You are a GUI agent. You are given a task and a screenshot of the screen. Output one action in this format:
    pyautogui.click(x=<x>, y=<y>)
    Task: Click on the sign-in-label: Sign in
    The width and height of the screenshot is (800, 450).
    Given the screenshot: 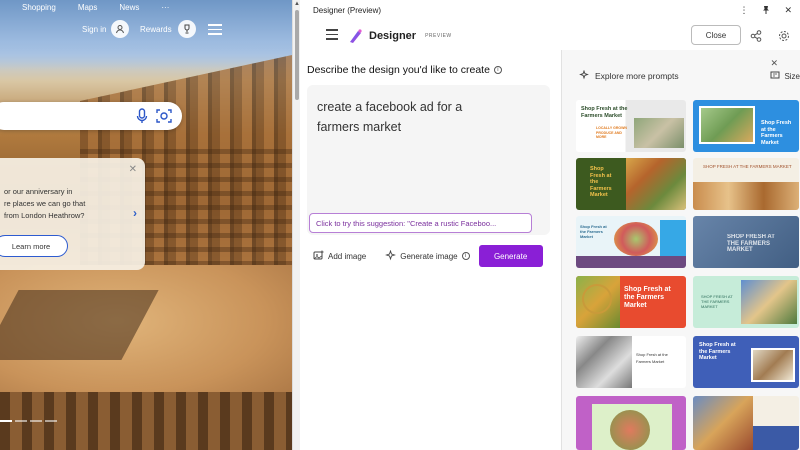 What is the action you would take?
    pyautogui.click(x=94, y=29)
    